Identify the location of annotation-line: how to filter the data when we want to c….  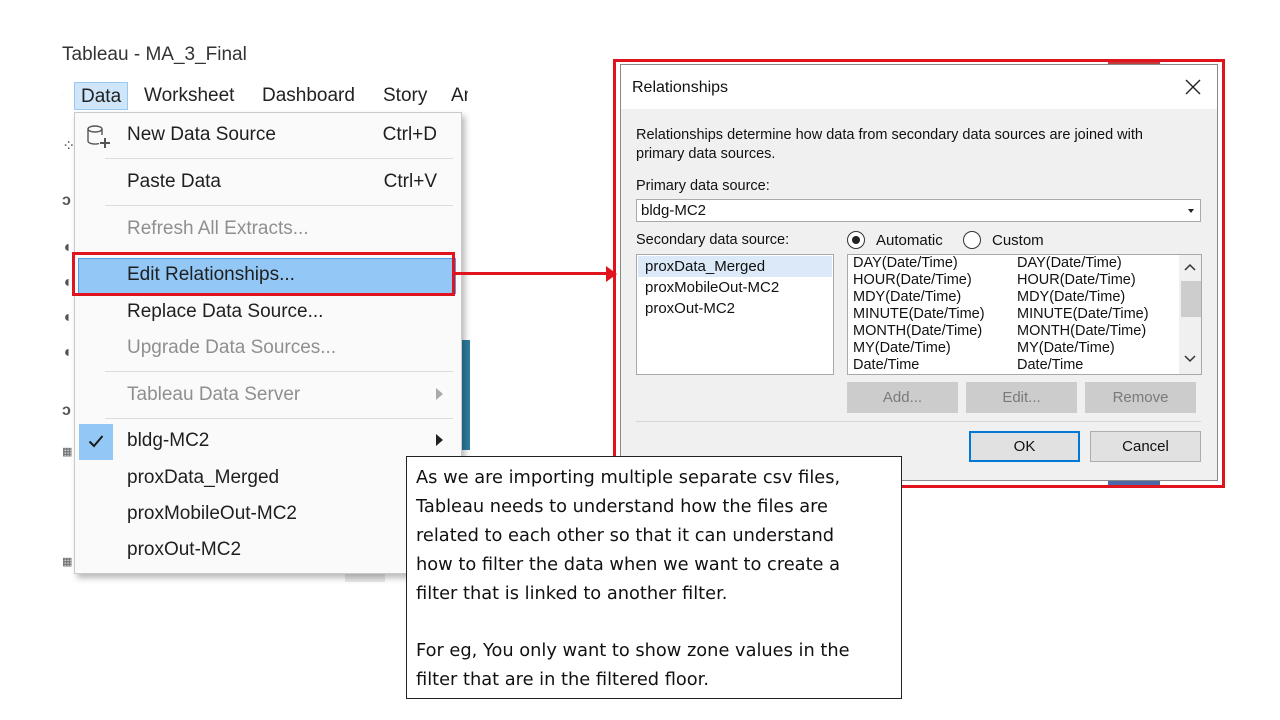
(628, 564).